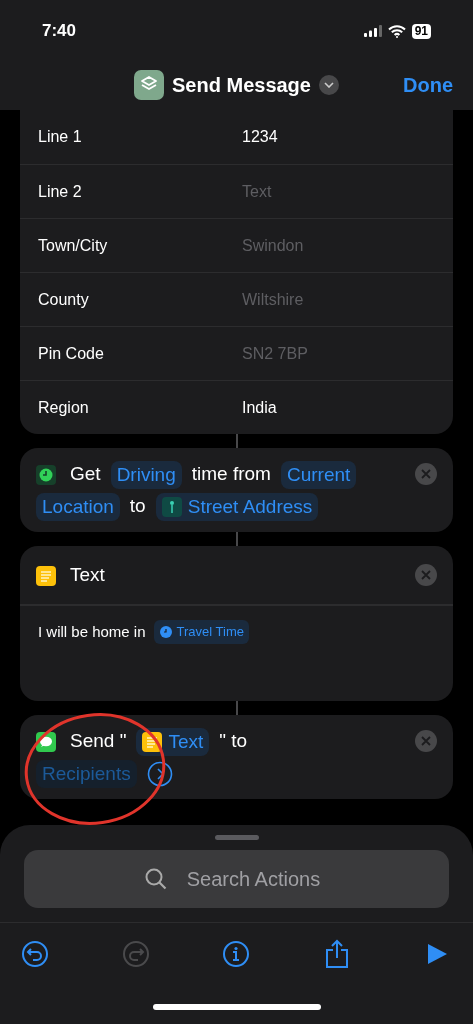 Image resolution: width=473 pixels, height=1024 pixels. What do you see at coordinates (92, 631) in the screenshot?
I see `text-content: I will be home in` at bounding box center [92, 631].